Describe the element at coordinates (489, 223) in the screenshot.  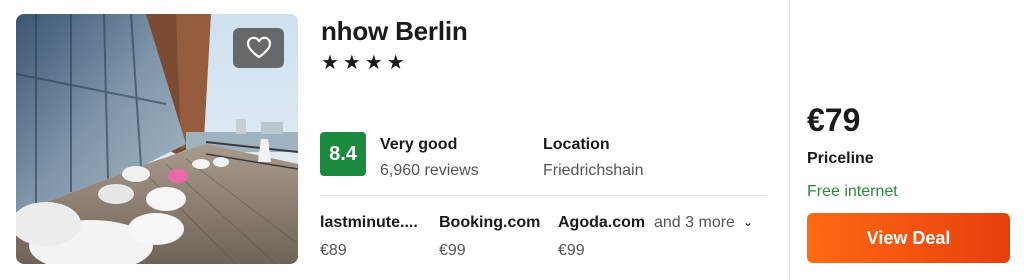
I see `provider-name: Booking.com` at that location.